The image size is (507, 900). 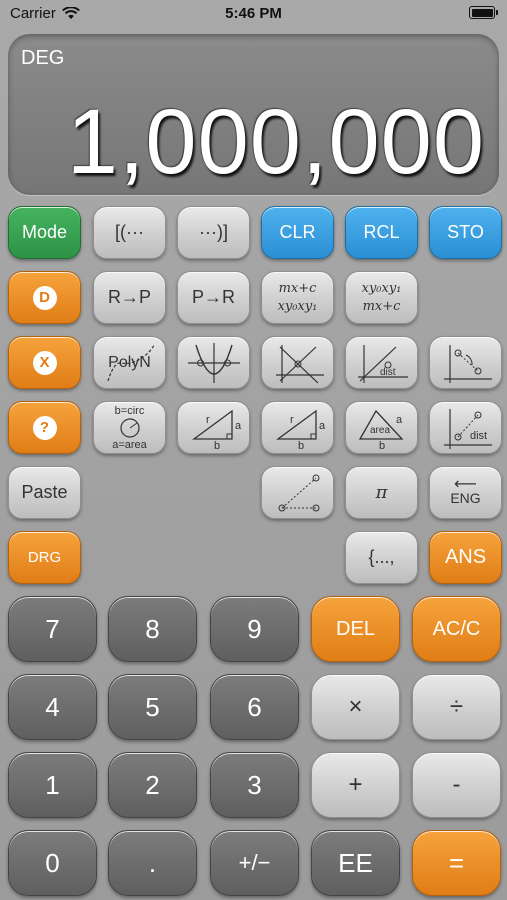 What do you see at coordinates (381, 557) in the screenshot?
I see `list-button: {...,` at bounding box center [381, 557].